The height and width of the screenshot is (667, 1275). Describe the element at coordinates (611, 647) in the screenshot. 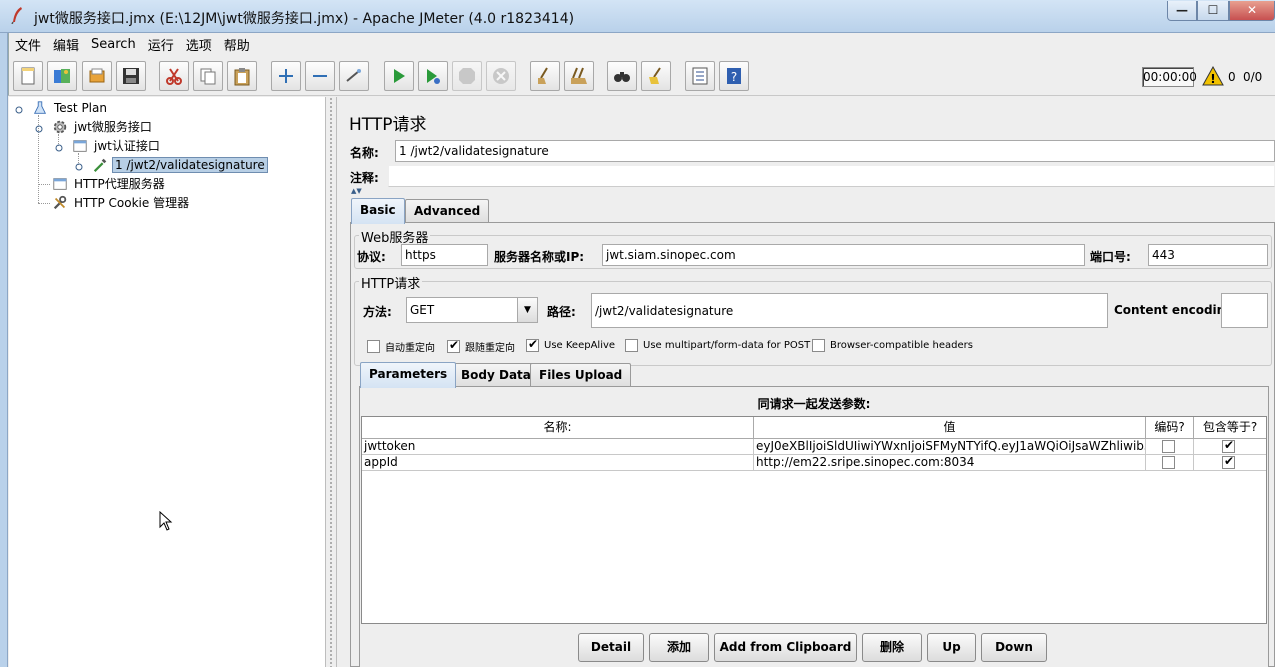

I see `detail-button: Detail` at that location.